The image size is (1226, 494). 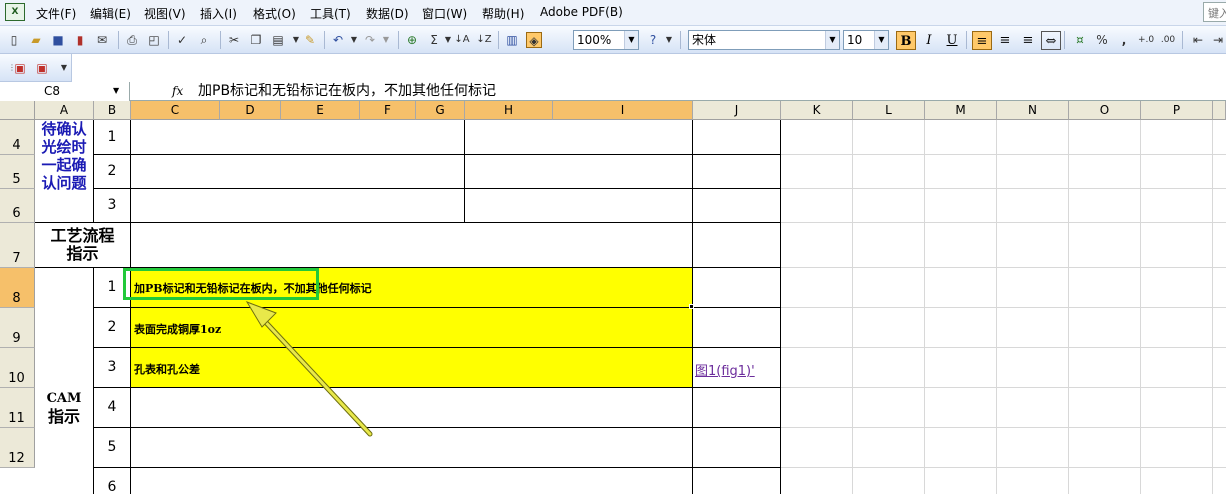 What do you see at coordinates (274, 13) in the screenshot?
I see `menu-format: 格式(O)` at bounding box center [274, 13].